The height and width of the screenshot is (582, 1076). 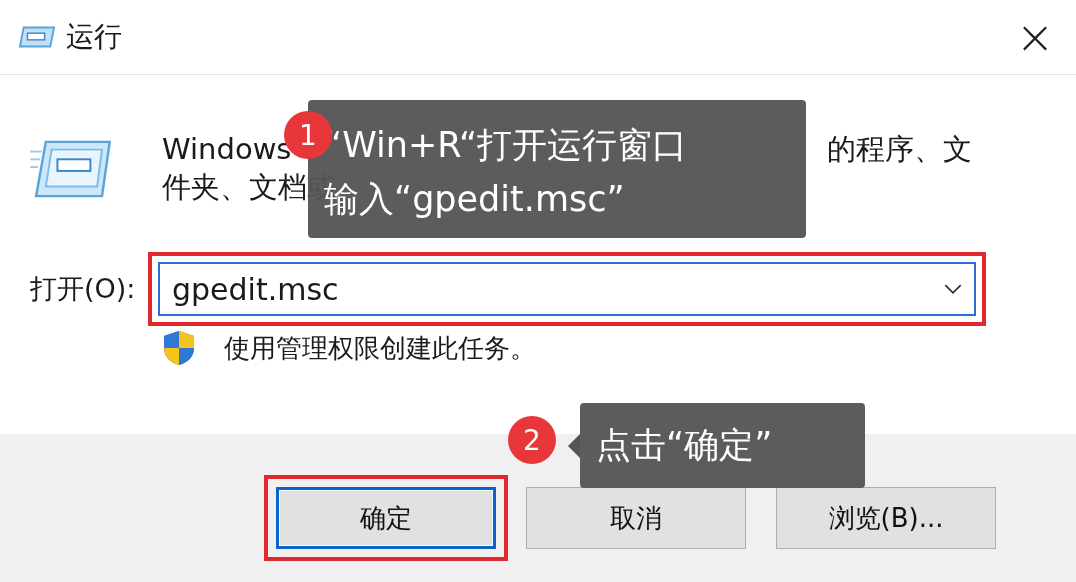 I want to click on callout-text: 点击“确定”, so click(x=685, y=445).